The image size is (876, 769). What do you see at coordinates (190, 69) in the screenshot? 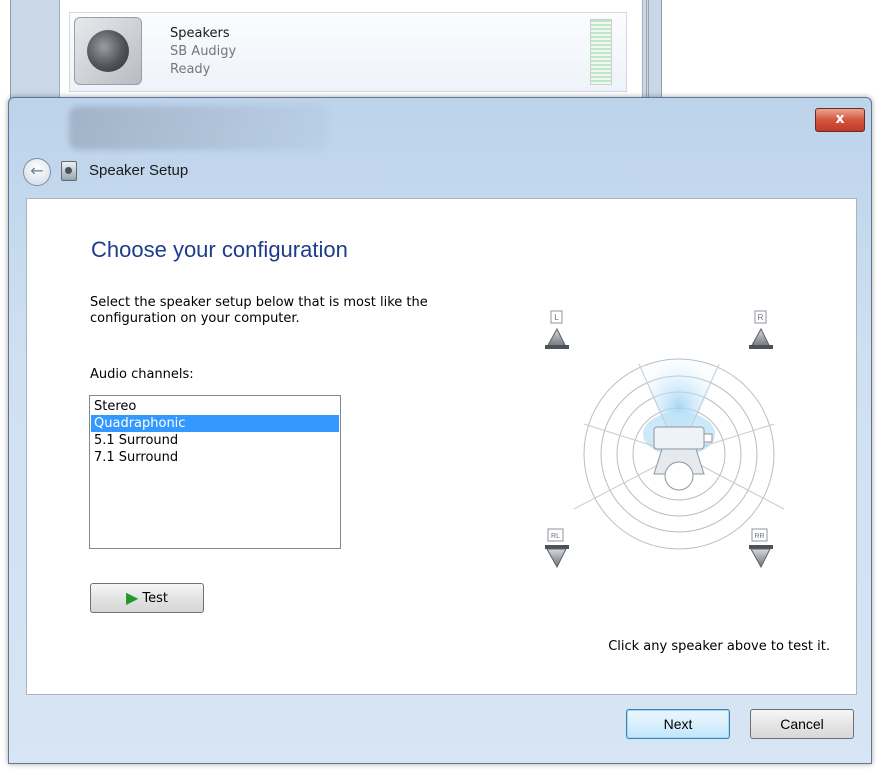
I see `device-status: Ready` at bounding box center [190, 69].